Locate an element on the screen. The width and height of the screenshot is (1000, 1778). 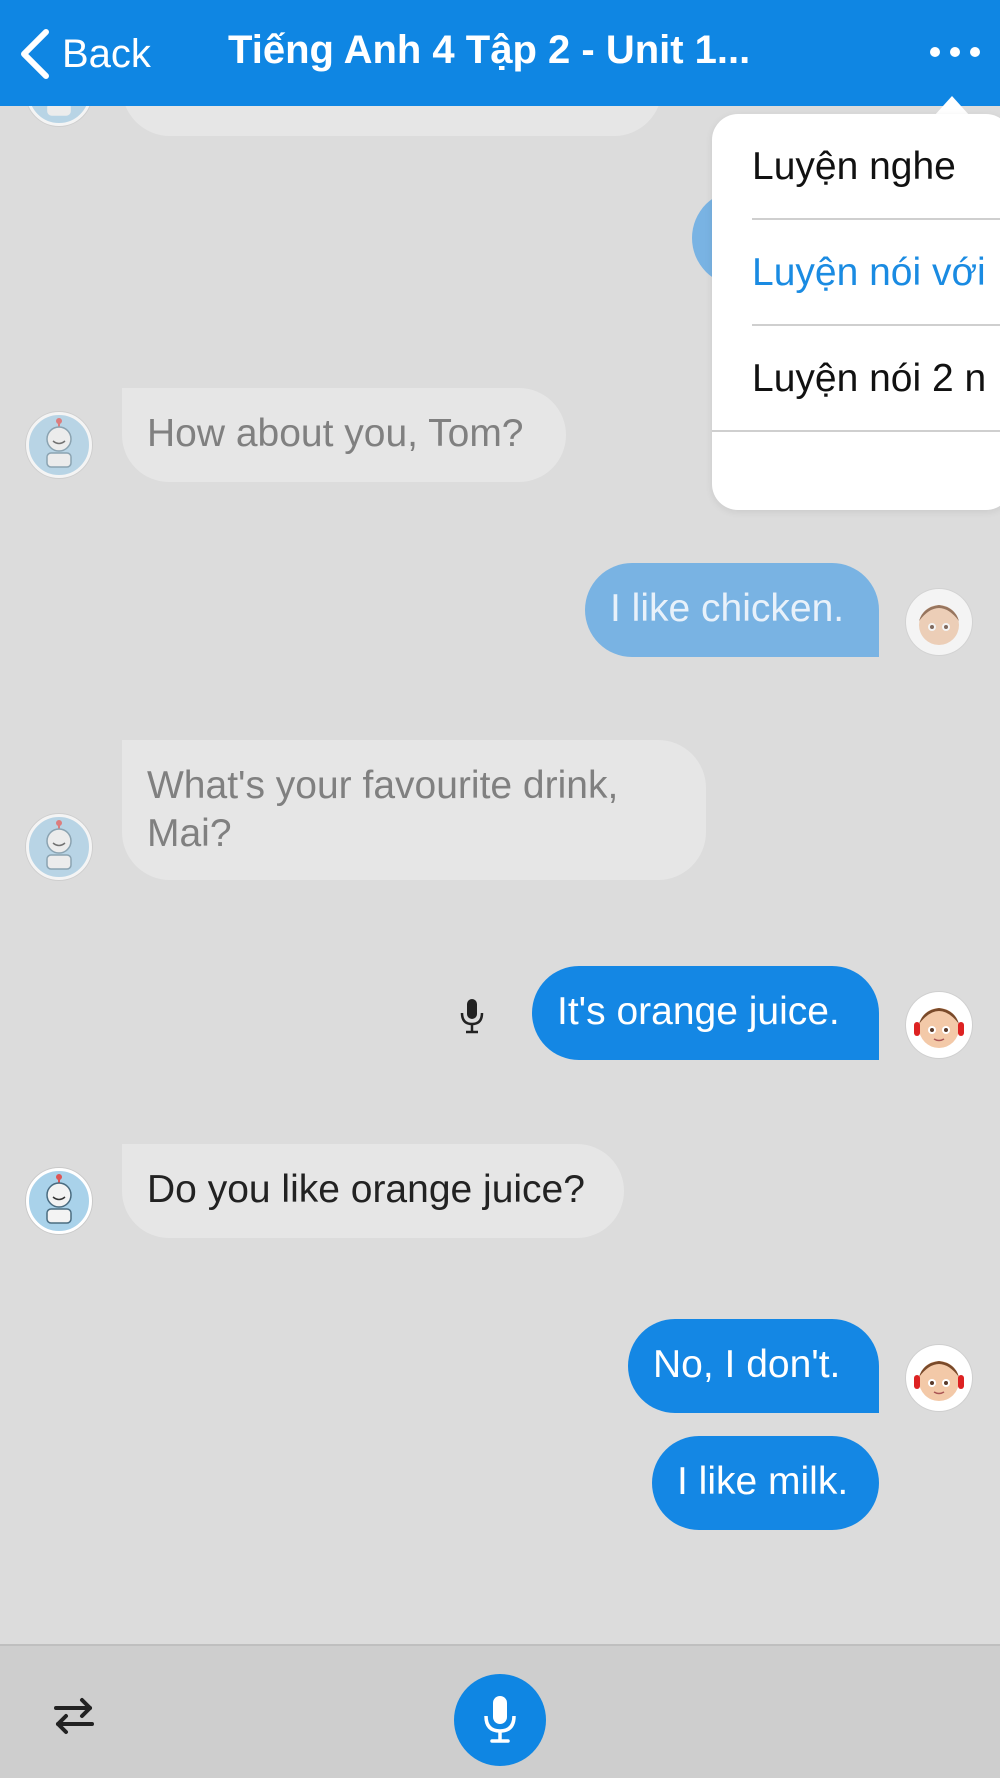
menu-item-listening: Luyện nghe is located at coordinates (876, 167).